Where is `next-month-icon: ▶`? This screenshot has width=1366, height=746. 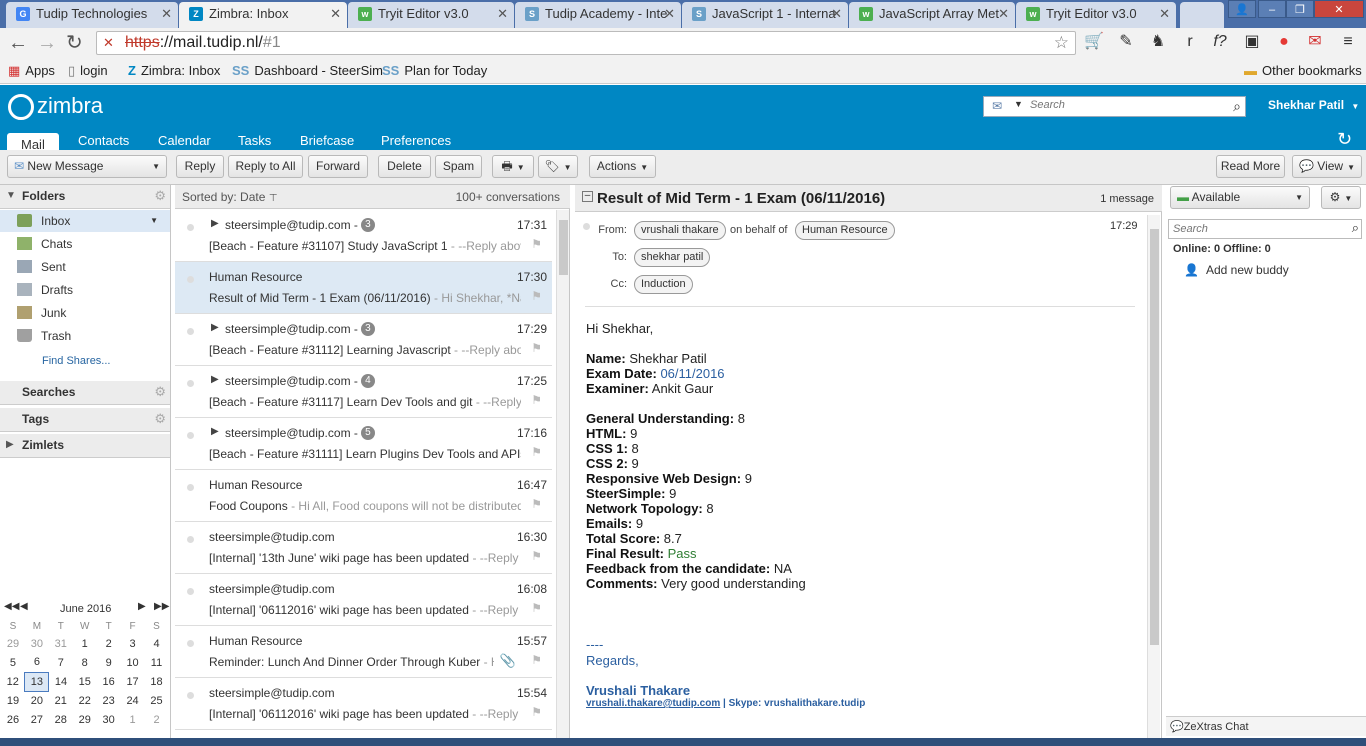
next-month-icon: ▶ is located at coordinates (142, 606).